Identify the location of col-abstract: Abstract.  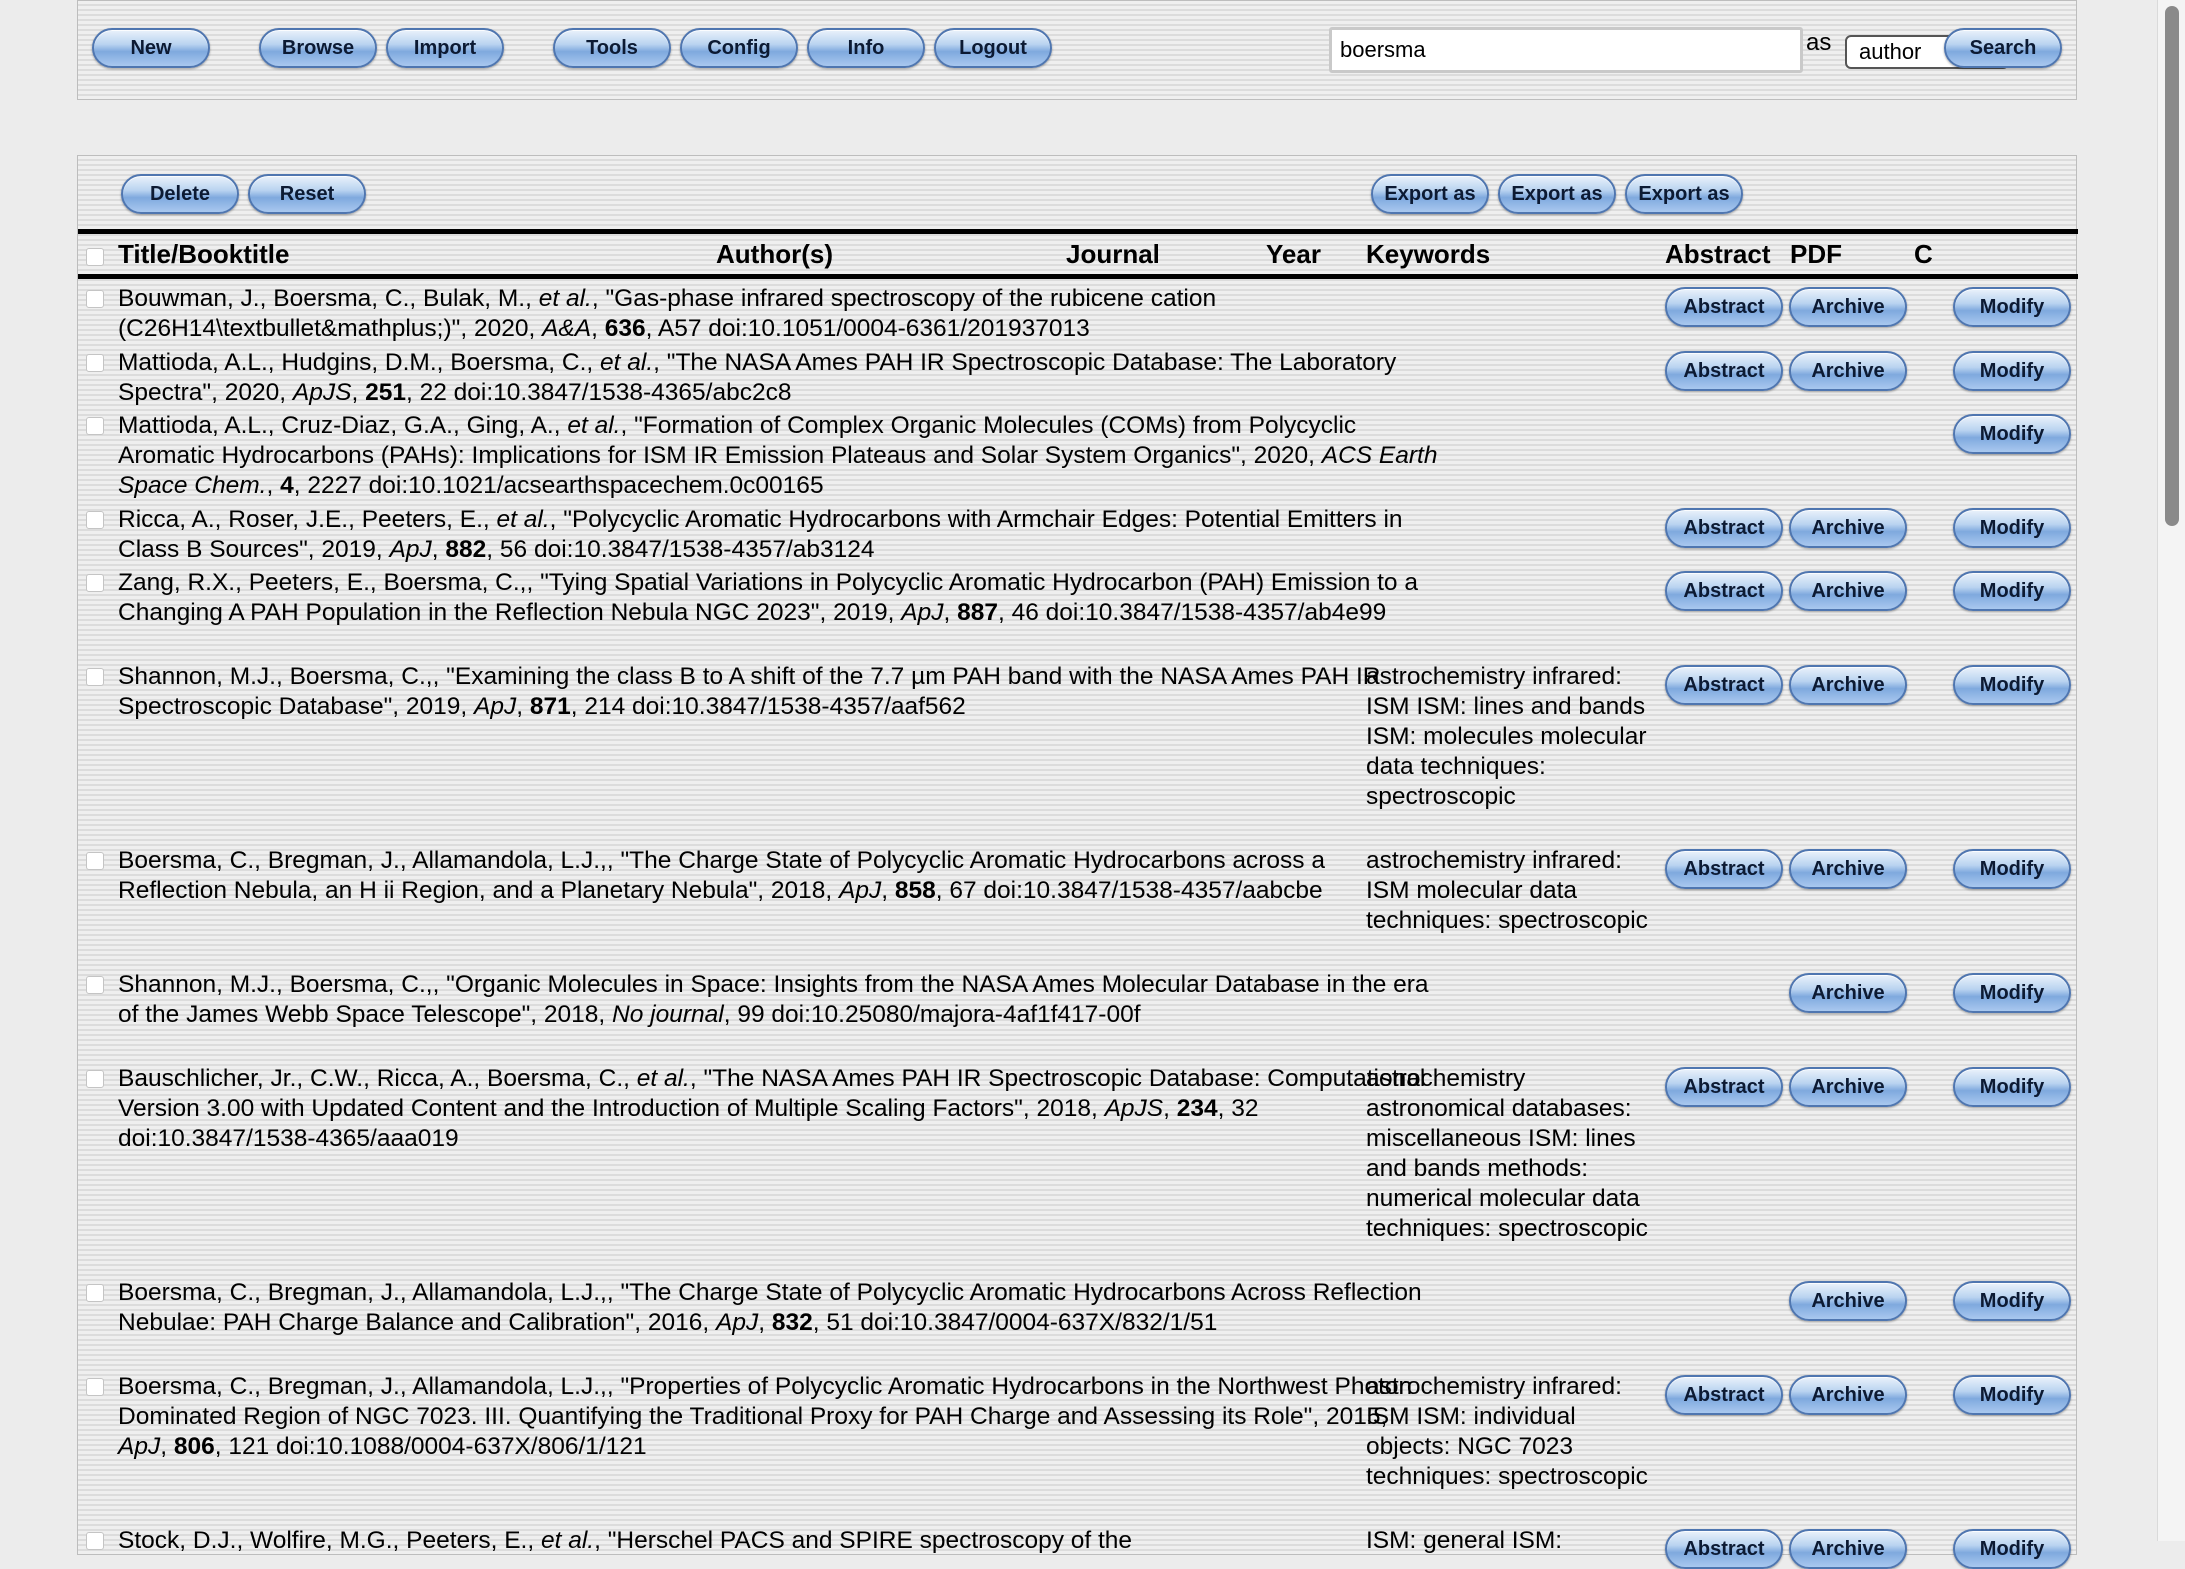
(1717, 254).